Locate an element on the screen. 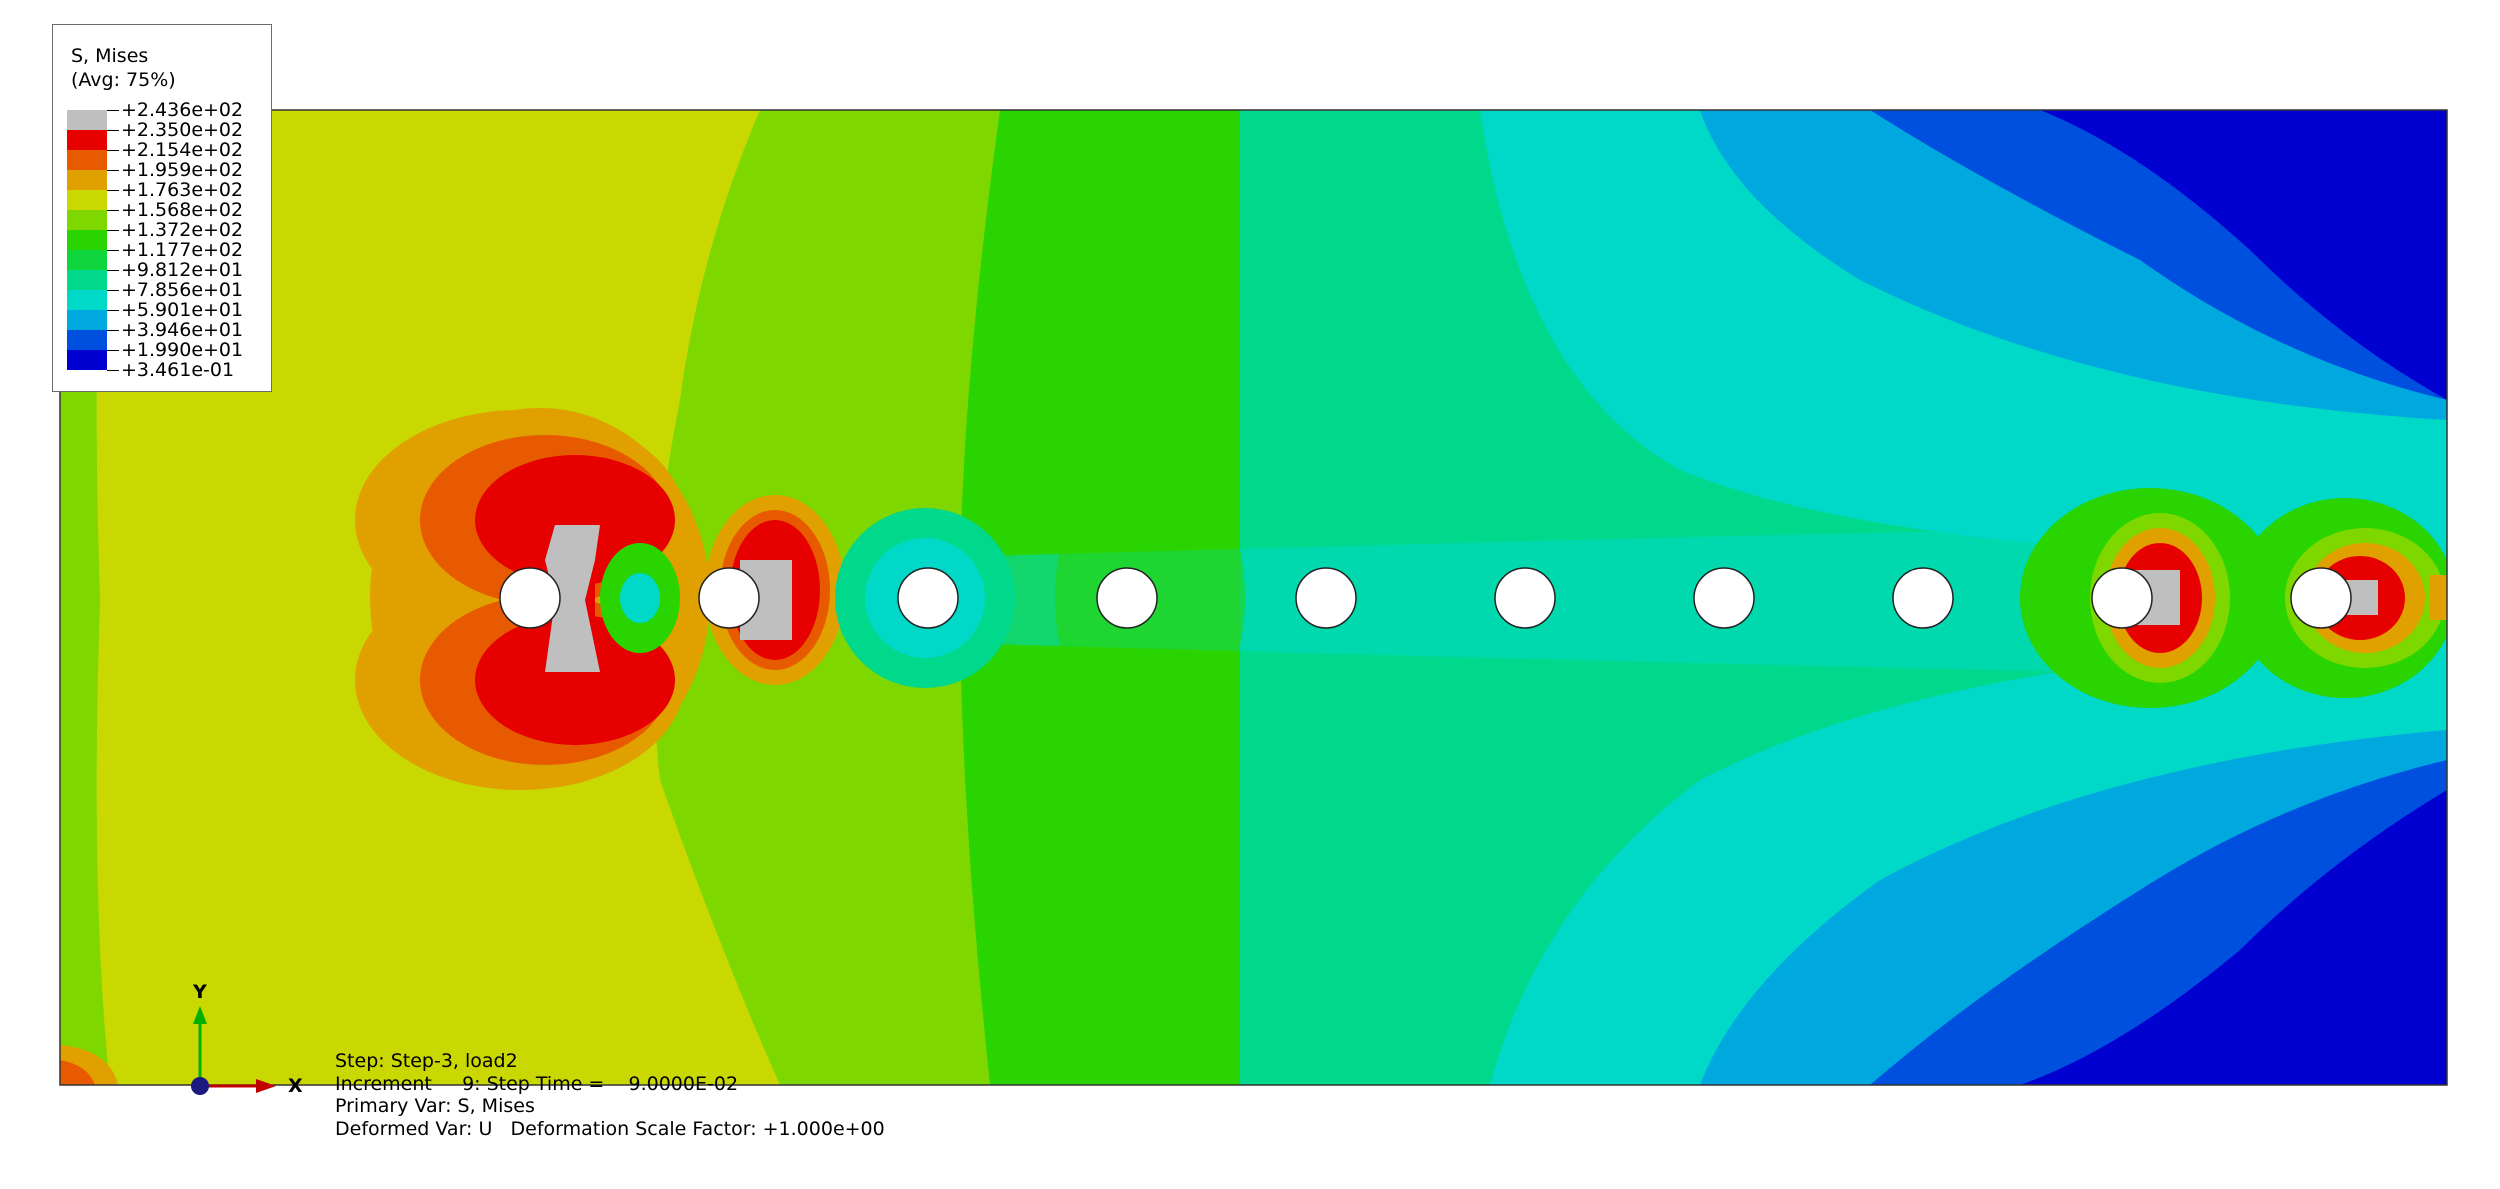  y-arrow-icon is located at coordinates (200, 1015).